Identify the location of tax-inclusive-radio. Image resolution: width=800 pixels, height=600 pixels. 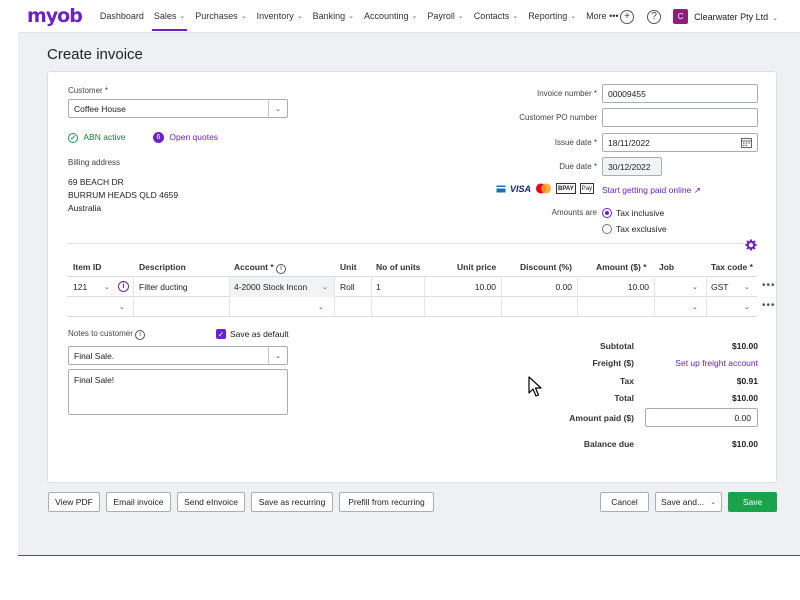
(607, 213).